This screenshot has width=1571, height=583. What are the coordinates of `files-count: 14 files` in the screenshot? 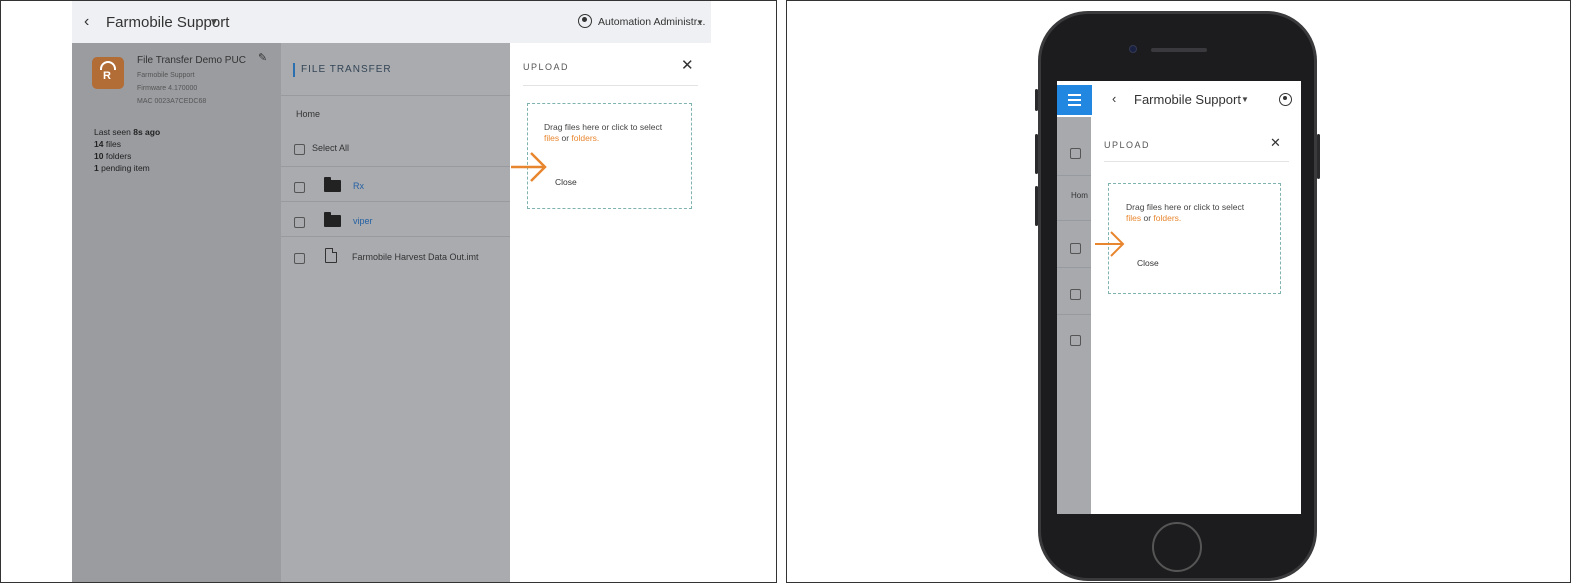 It's located at (107, 144).